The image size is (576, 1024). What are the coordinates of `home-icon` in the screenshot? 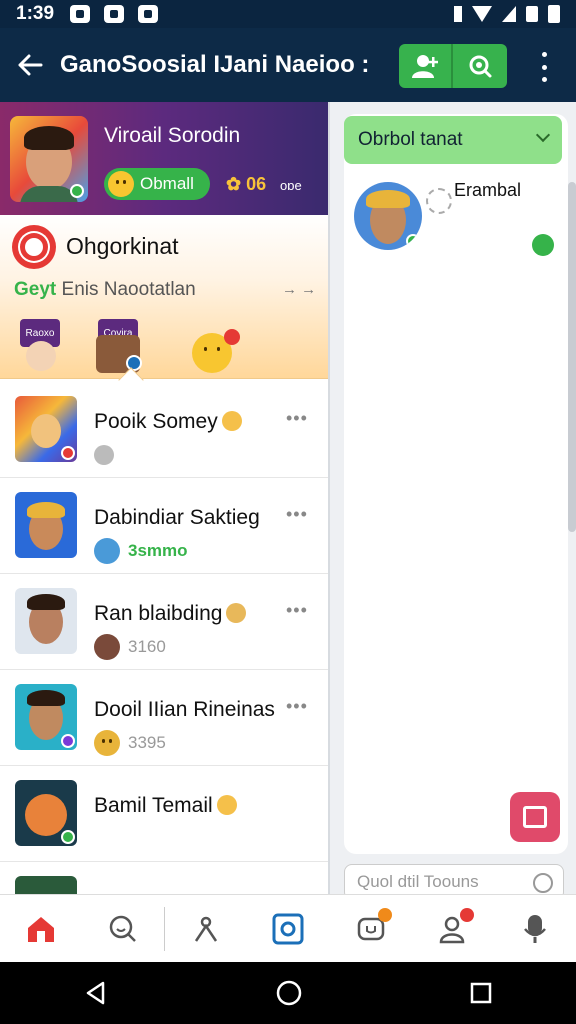 It's located at (41, 929).